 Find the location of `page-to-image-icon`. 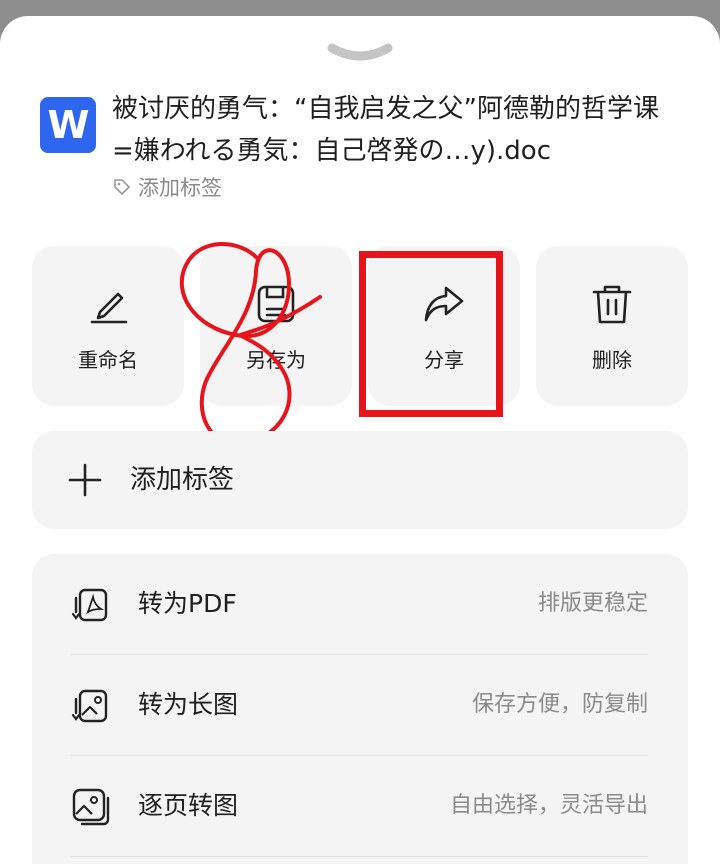

page-to-image-icon is located at coordinates (91, 807).